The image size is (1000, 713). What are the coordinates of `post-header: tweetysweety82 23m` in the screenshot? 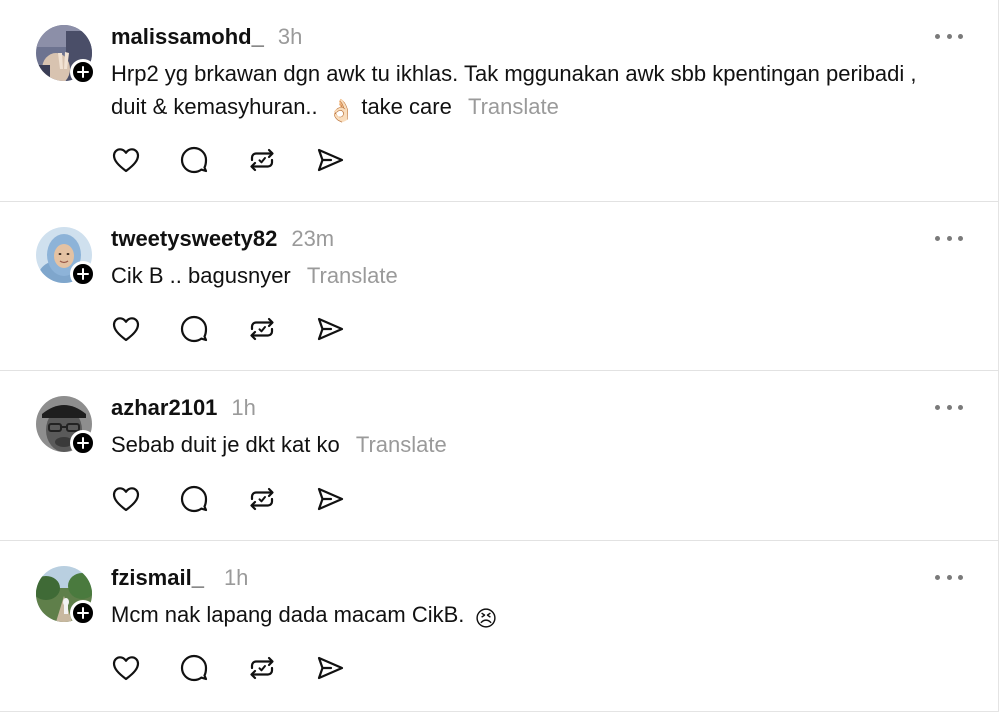 It's located at (222, 239).